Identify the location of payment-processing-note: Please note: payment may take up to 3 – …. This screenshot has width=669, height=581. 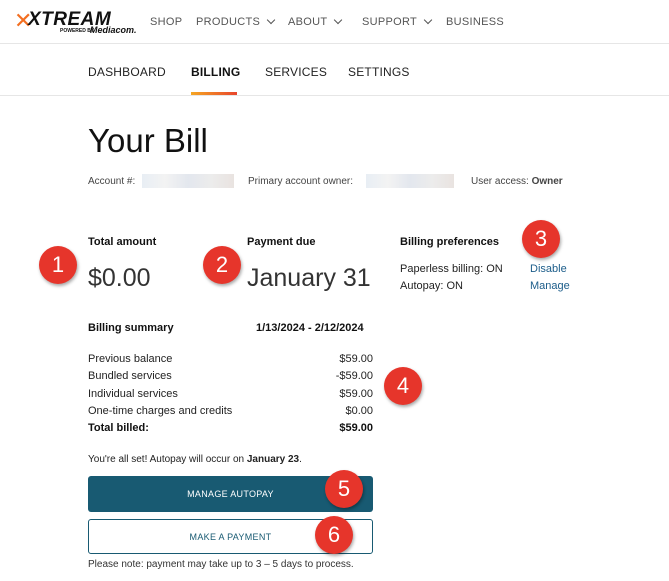
(221, 564).